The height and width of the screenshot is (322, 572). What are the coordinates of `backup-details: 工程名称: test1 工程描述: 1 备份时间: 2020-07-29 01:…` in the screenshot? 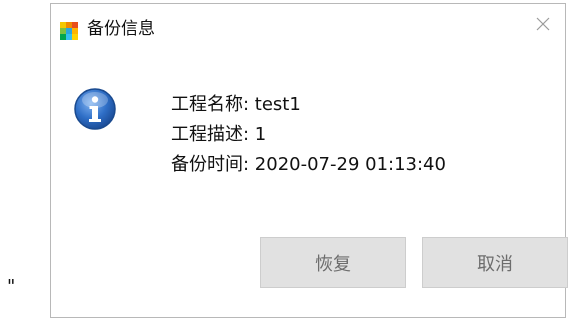 It's located at (308, 135).